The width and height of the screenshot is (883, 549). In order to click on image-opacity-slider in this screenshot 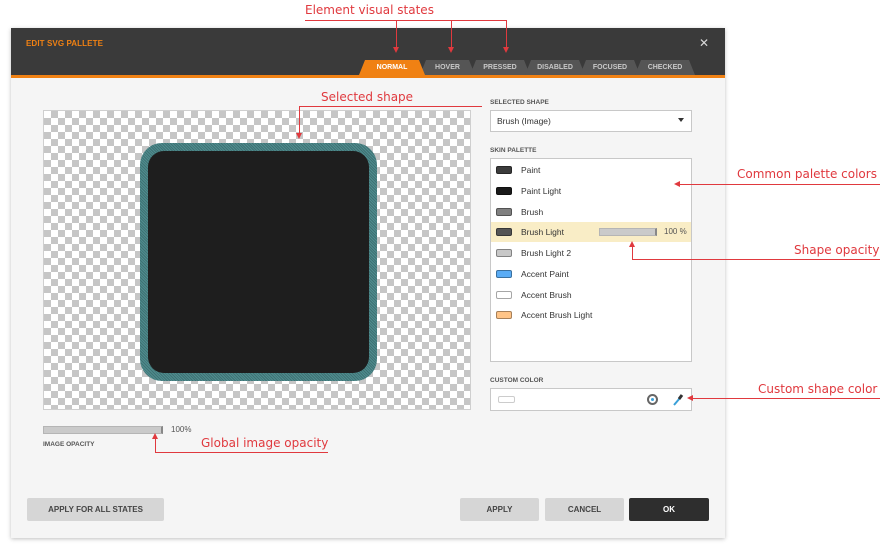, I will do `click(103, 430)`.